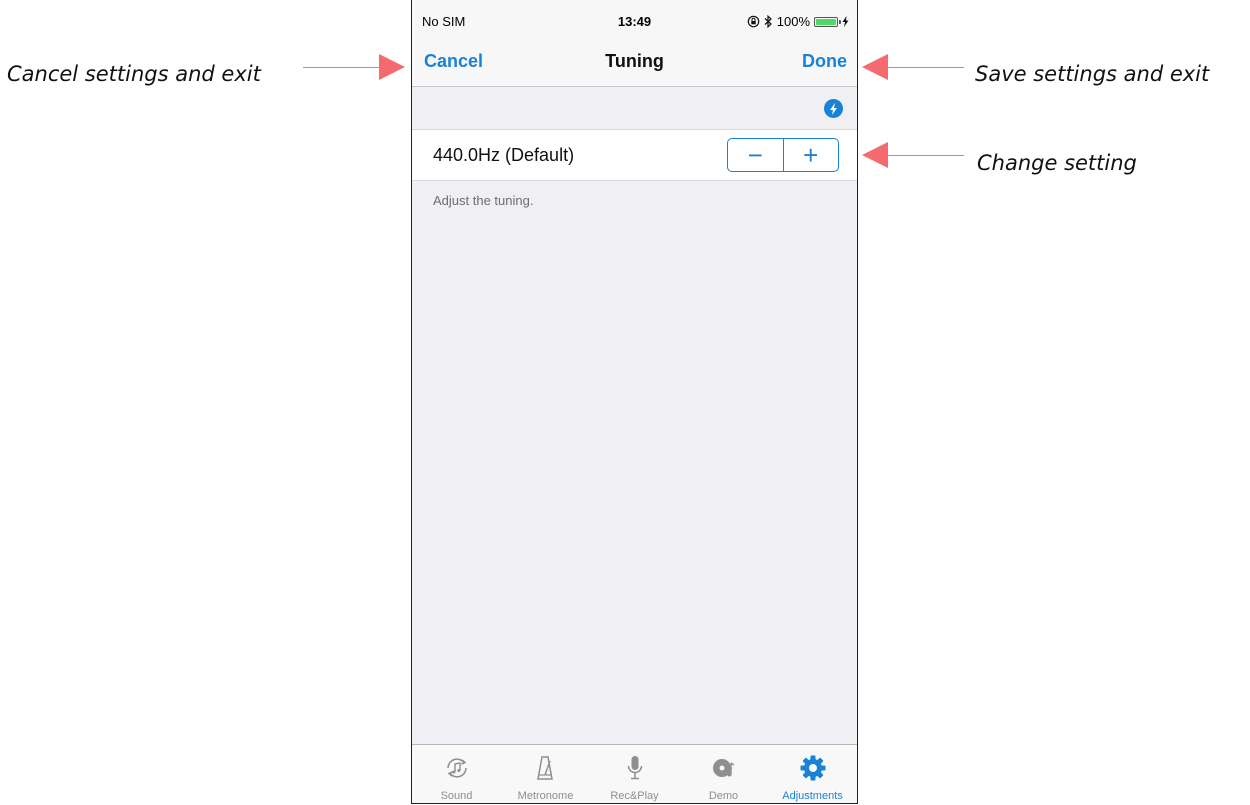  I want to click on rotation-lock-icon, so click(753, 21).